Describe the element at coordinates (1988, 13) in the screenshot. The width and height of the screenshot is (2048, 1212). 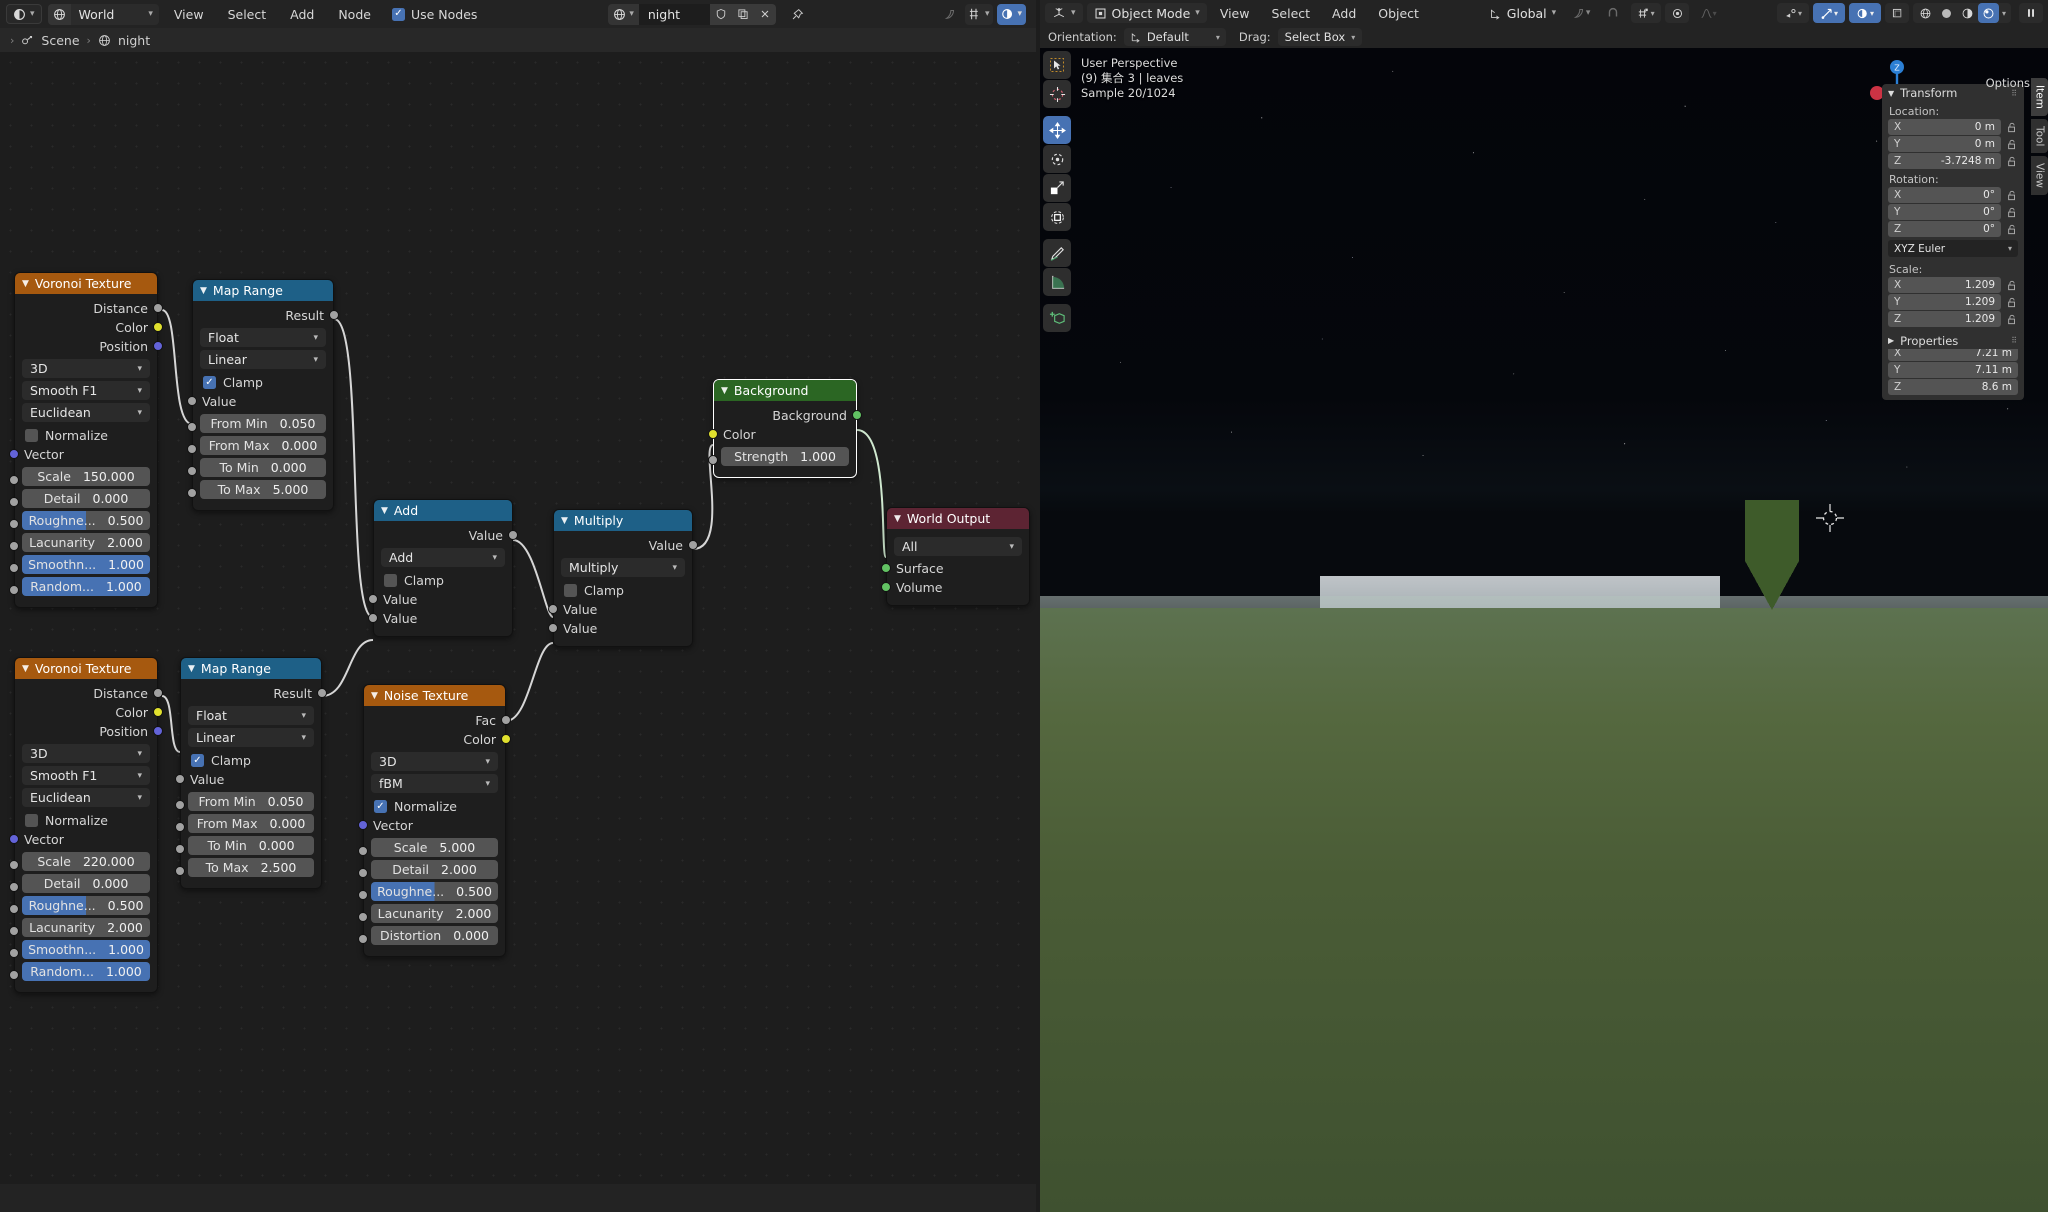
I see `shading-rendered-icon` at that location.